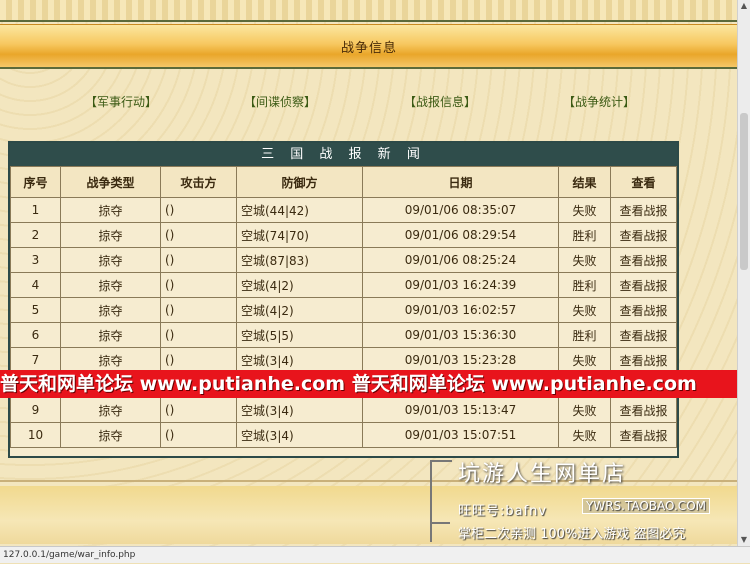  Describe the element at coordinates (460, 235) in the screenshot. I see `cell-date: 09/01/06 08:29:54` at that location.